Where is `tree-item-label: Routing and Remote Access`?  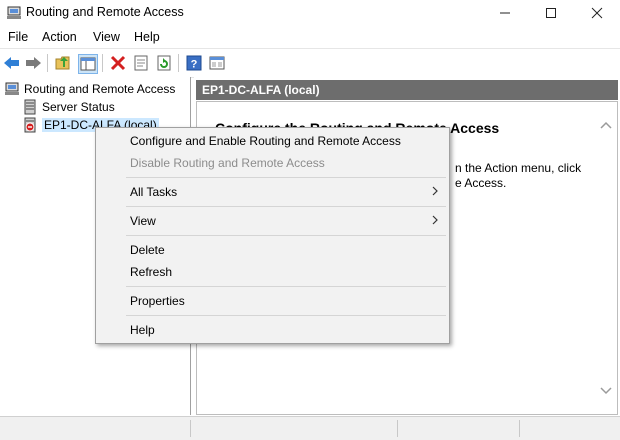 tree-item-label: Routing and Remote Access is located at coordinates (100, 89).